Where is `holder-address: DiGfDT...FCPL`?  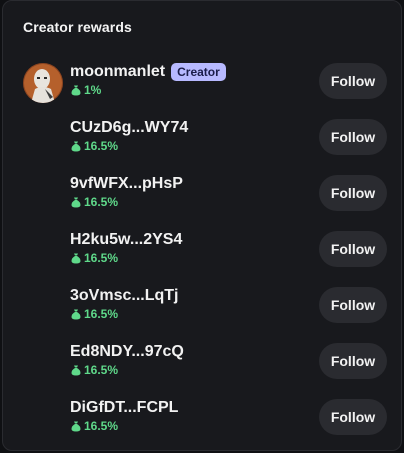
holder-address: DiGfDT...FCPL is located at coordinates (124, 408).